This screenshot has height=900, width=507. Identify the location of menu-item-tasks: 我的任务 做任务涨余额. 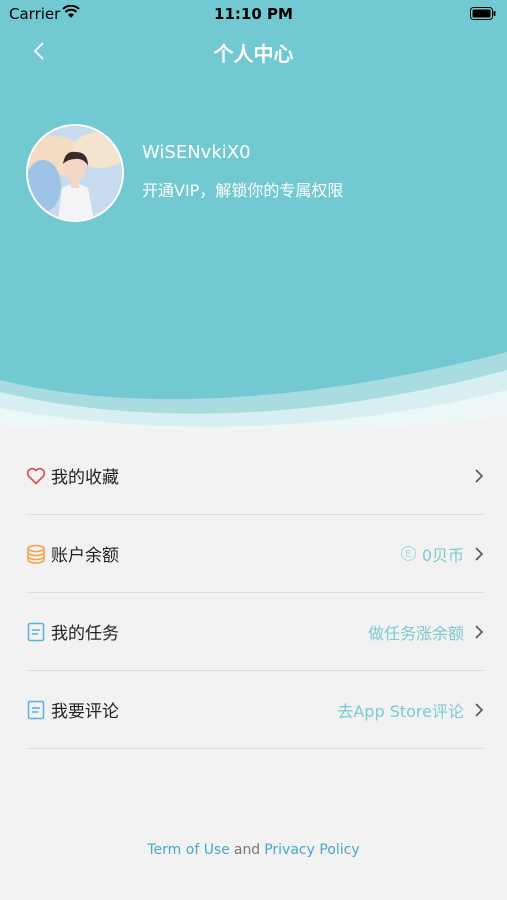
(255, 632).